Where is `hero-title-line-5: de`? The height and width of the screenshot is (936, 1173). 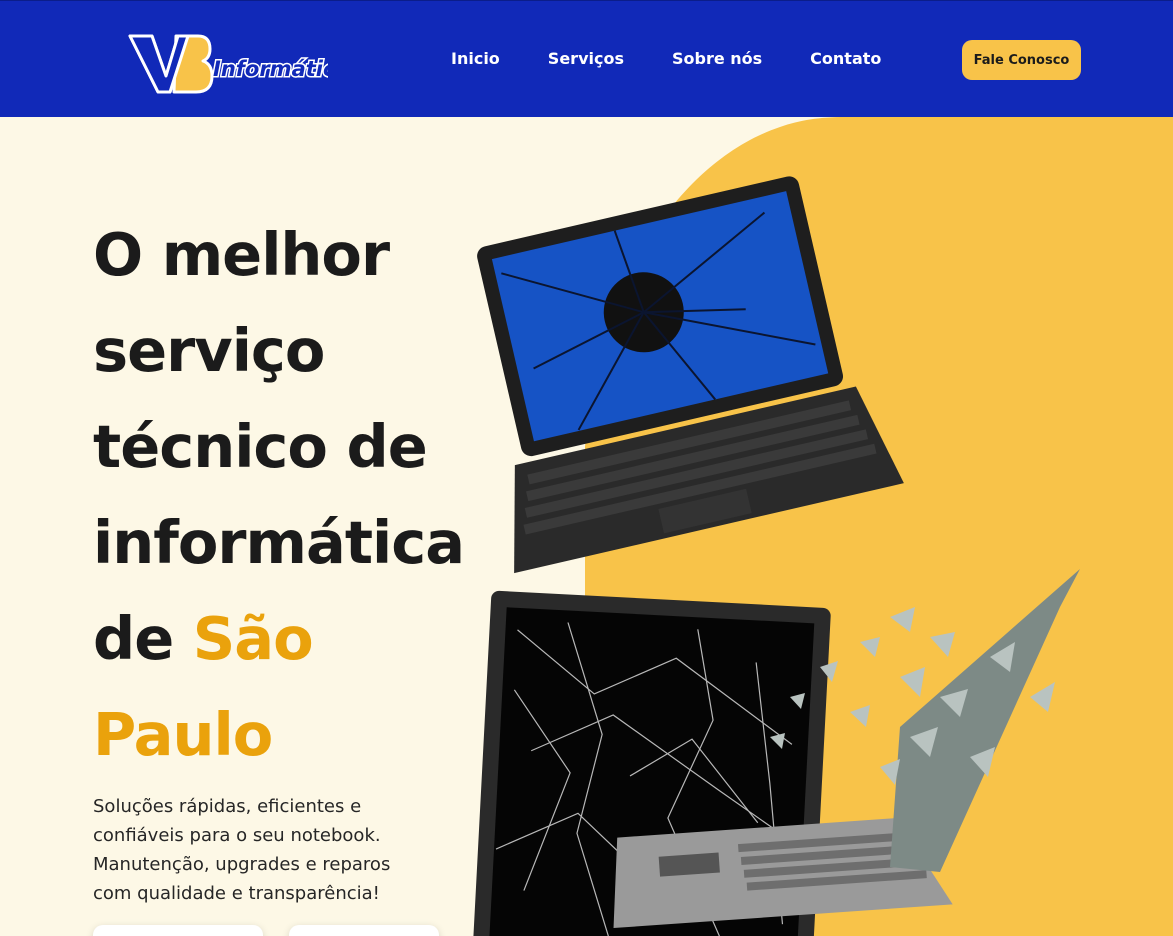
hero-title-line-5: de is located at coordinates (143, 638).